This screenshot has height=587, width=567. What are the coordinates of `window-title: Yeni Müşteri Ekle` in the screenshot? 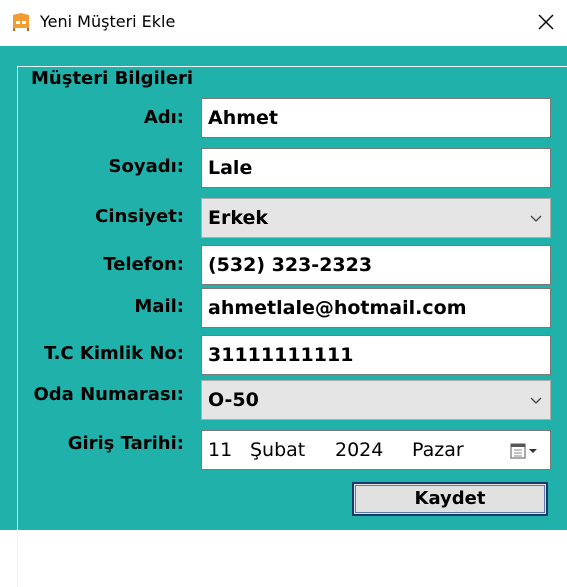 It's located at (108, 21).